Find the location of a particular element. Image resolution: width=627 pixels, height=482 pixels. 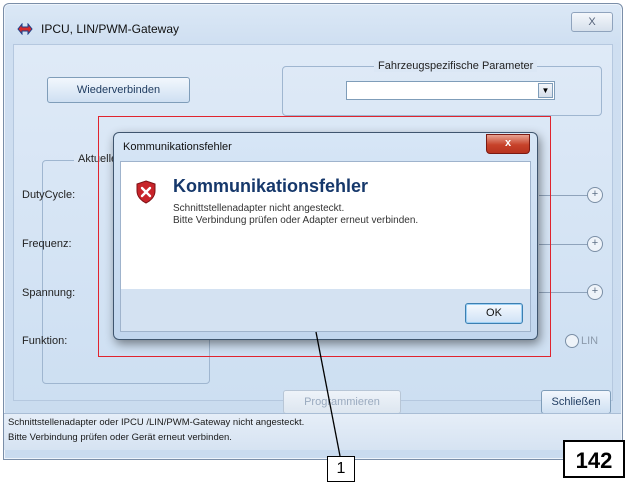

lin-radio-label: LIN is located at coordinates (590, 341).